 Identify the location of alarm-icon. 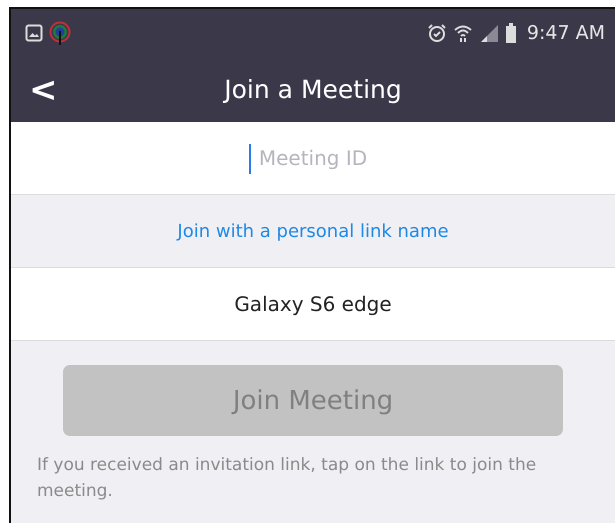
(436, 33).